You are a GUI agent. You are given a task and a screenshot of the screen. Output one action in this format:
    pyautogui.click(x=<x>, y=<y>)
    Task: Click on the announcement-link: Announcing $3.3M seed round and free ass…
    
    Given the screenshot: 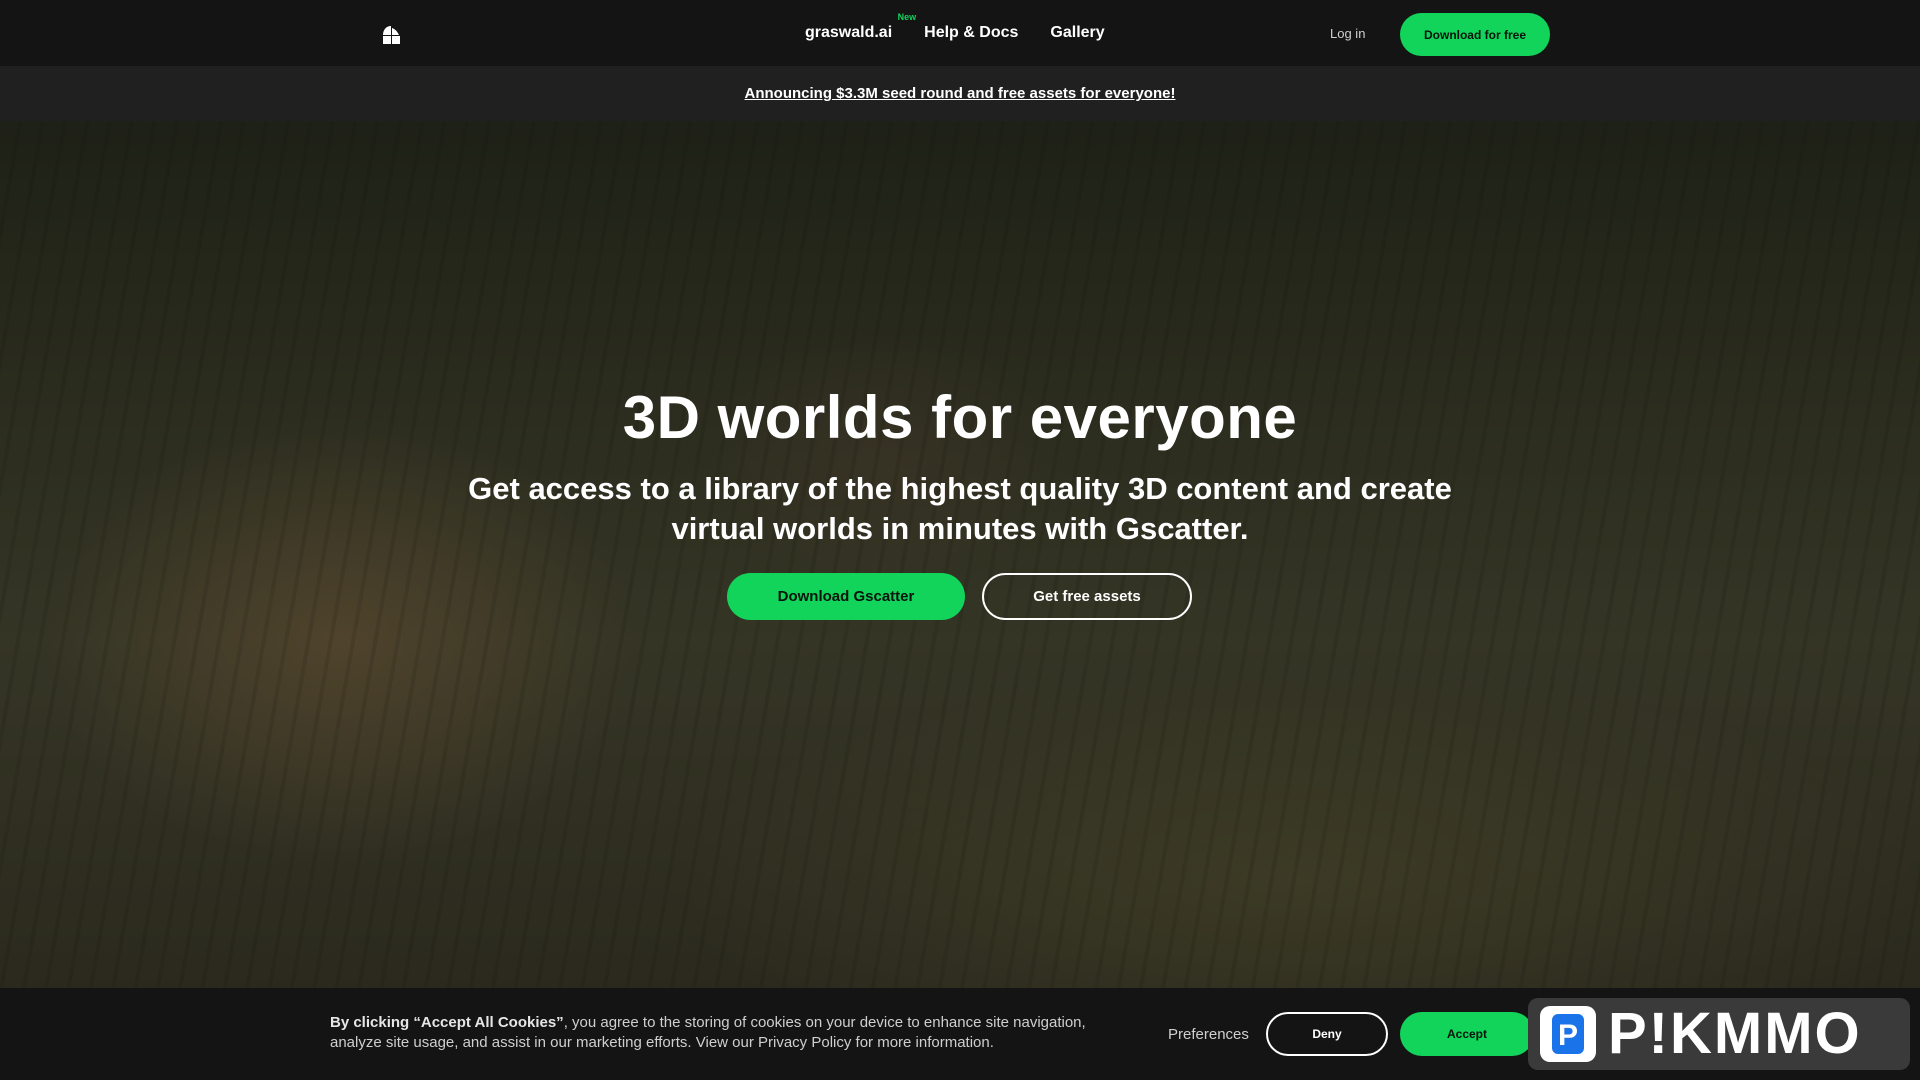 What is the action you would take?
    pyautogui.click(x=960, y=93)
    